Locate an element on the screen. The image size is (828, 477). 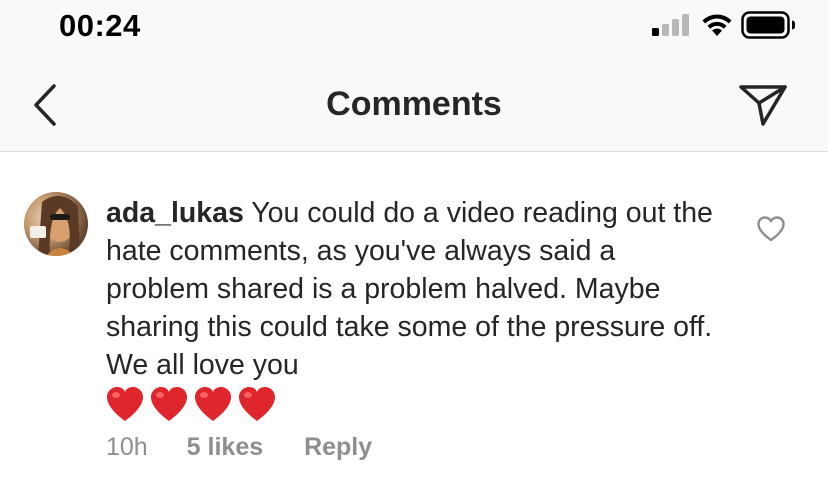
battery-icon is located at coordinates (768, 25).